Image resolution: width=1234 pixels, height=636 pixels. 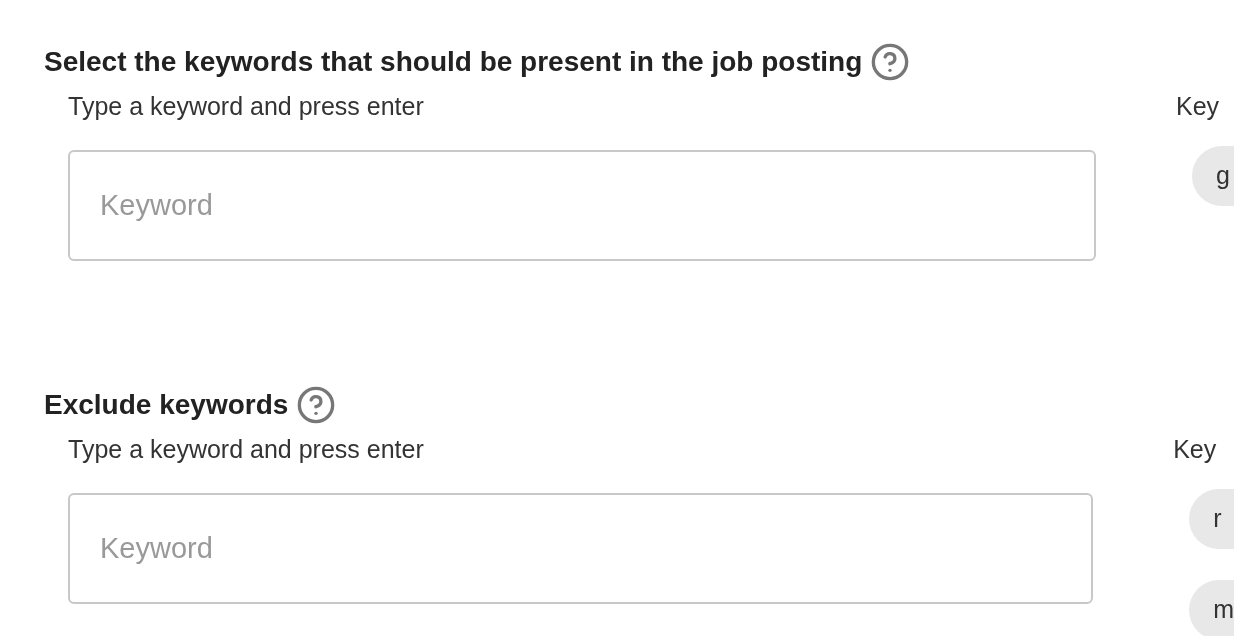 What do you see at coordinates (1213, 176) in the screenshot?
I see `keyword-chip: g` at bounding box center [1213, 176].